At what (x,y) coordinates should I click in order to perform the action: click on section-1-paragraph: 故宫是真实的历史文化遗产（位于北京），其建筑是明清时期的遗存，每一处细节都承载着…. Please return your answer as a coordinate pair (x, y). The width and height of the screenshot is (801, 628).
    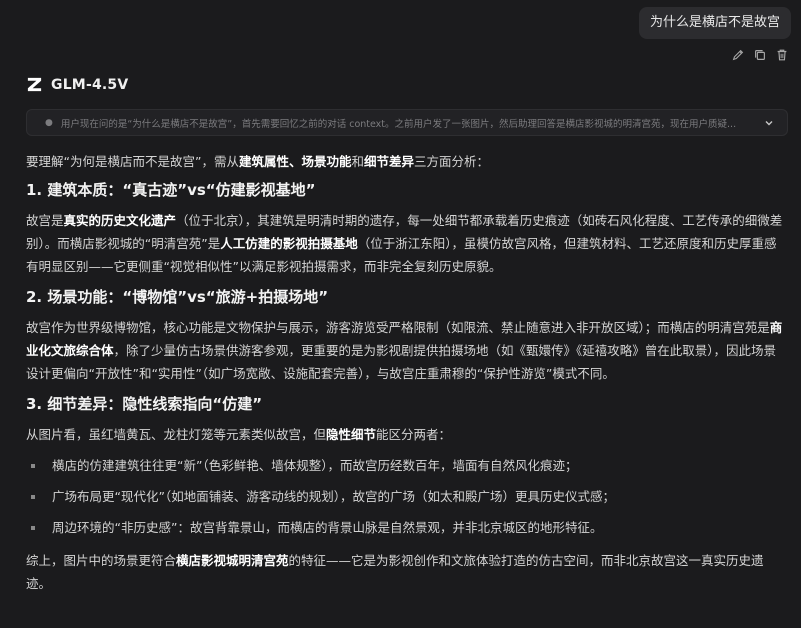
    Looking at the image, I should click on (407, 243).